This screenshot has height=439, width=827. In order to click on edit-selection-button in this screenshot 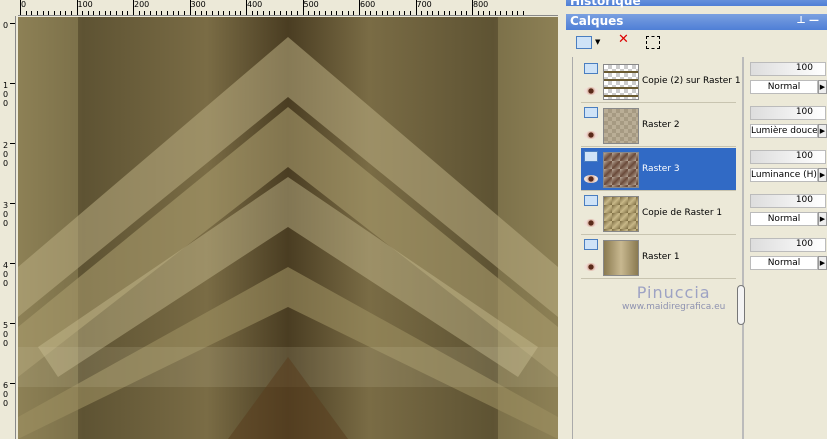, I will do `click(654, 43)`.